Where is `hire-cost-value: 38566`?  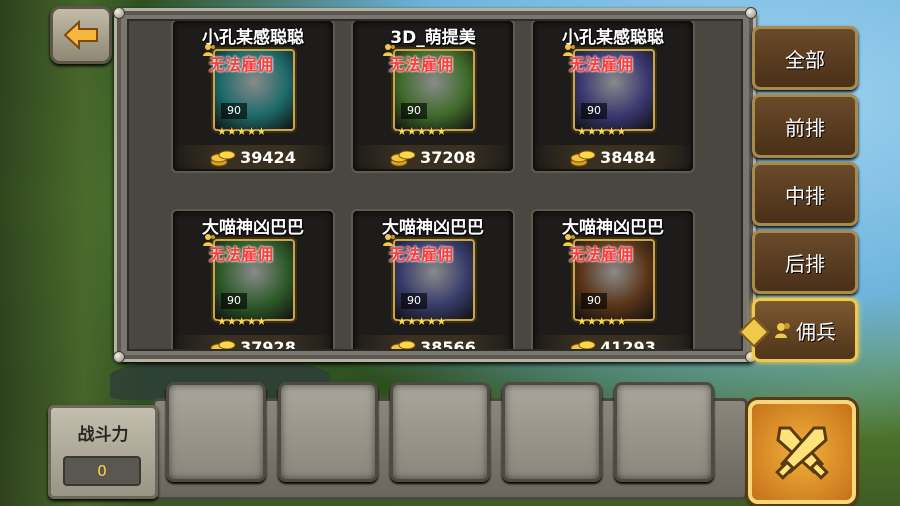
hire-cost-value: 38566 is located at coordinates (448, 344).